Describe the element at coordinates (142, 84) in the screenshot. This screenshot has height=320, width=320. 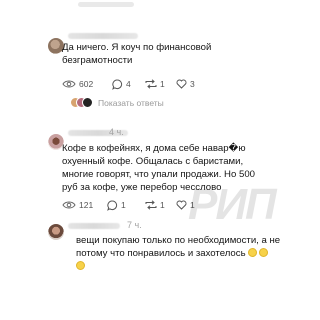
I see `comment-actions: 602 4 1 3` at that location.